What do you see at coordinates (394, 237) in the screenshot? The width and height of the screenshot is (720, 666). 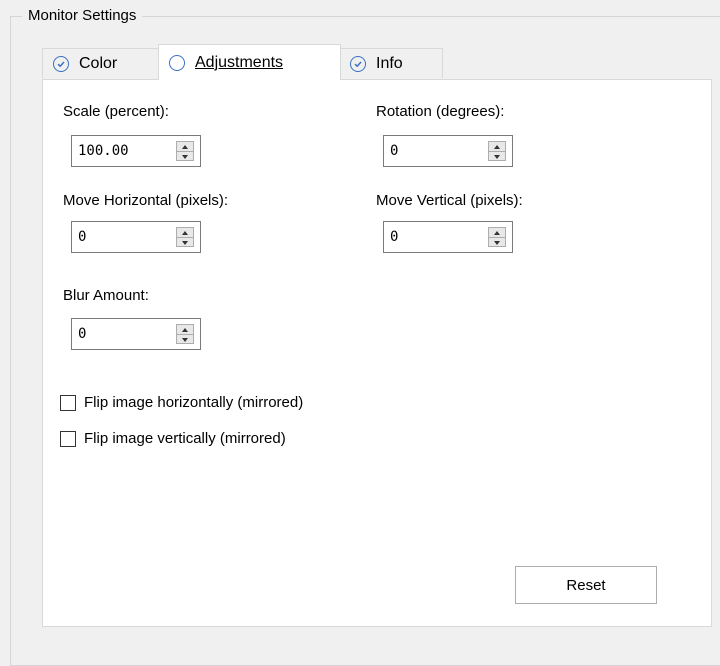 I see `move-vertical-value: 0` at bounding box center [394, 237].